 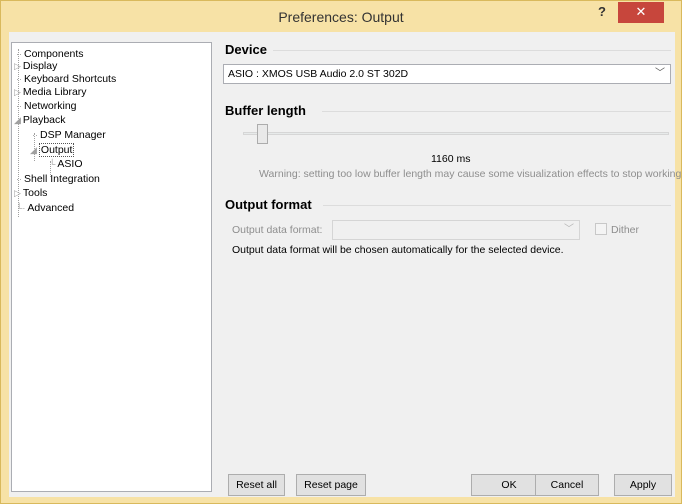 What do you see at coordinates (456, 230) in the screenshot?
I see `output-data-format-select: ﹀` at bounding box center [456, 230].